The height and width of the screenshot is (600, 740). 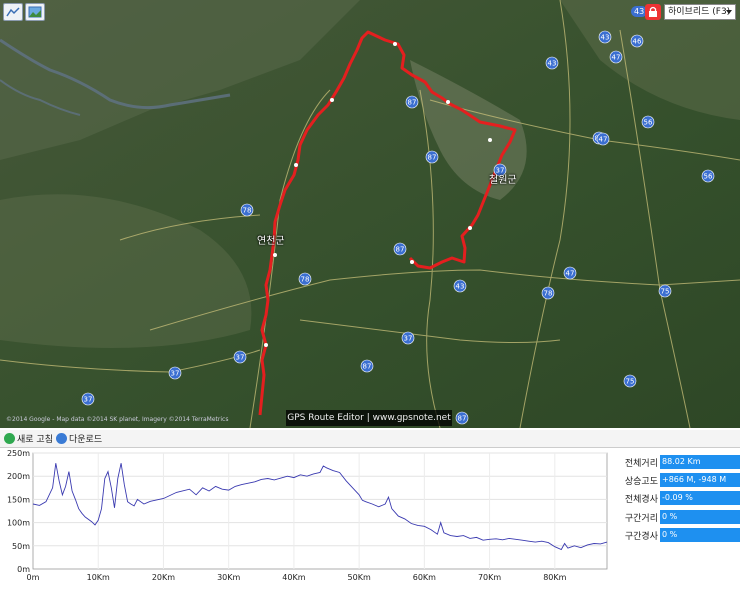 I want to click on y-tick-label: 200m, so click(x=18, y=476).